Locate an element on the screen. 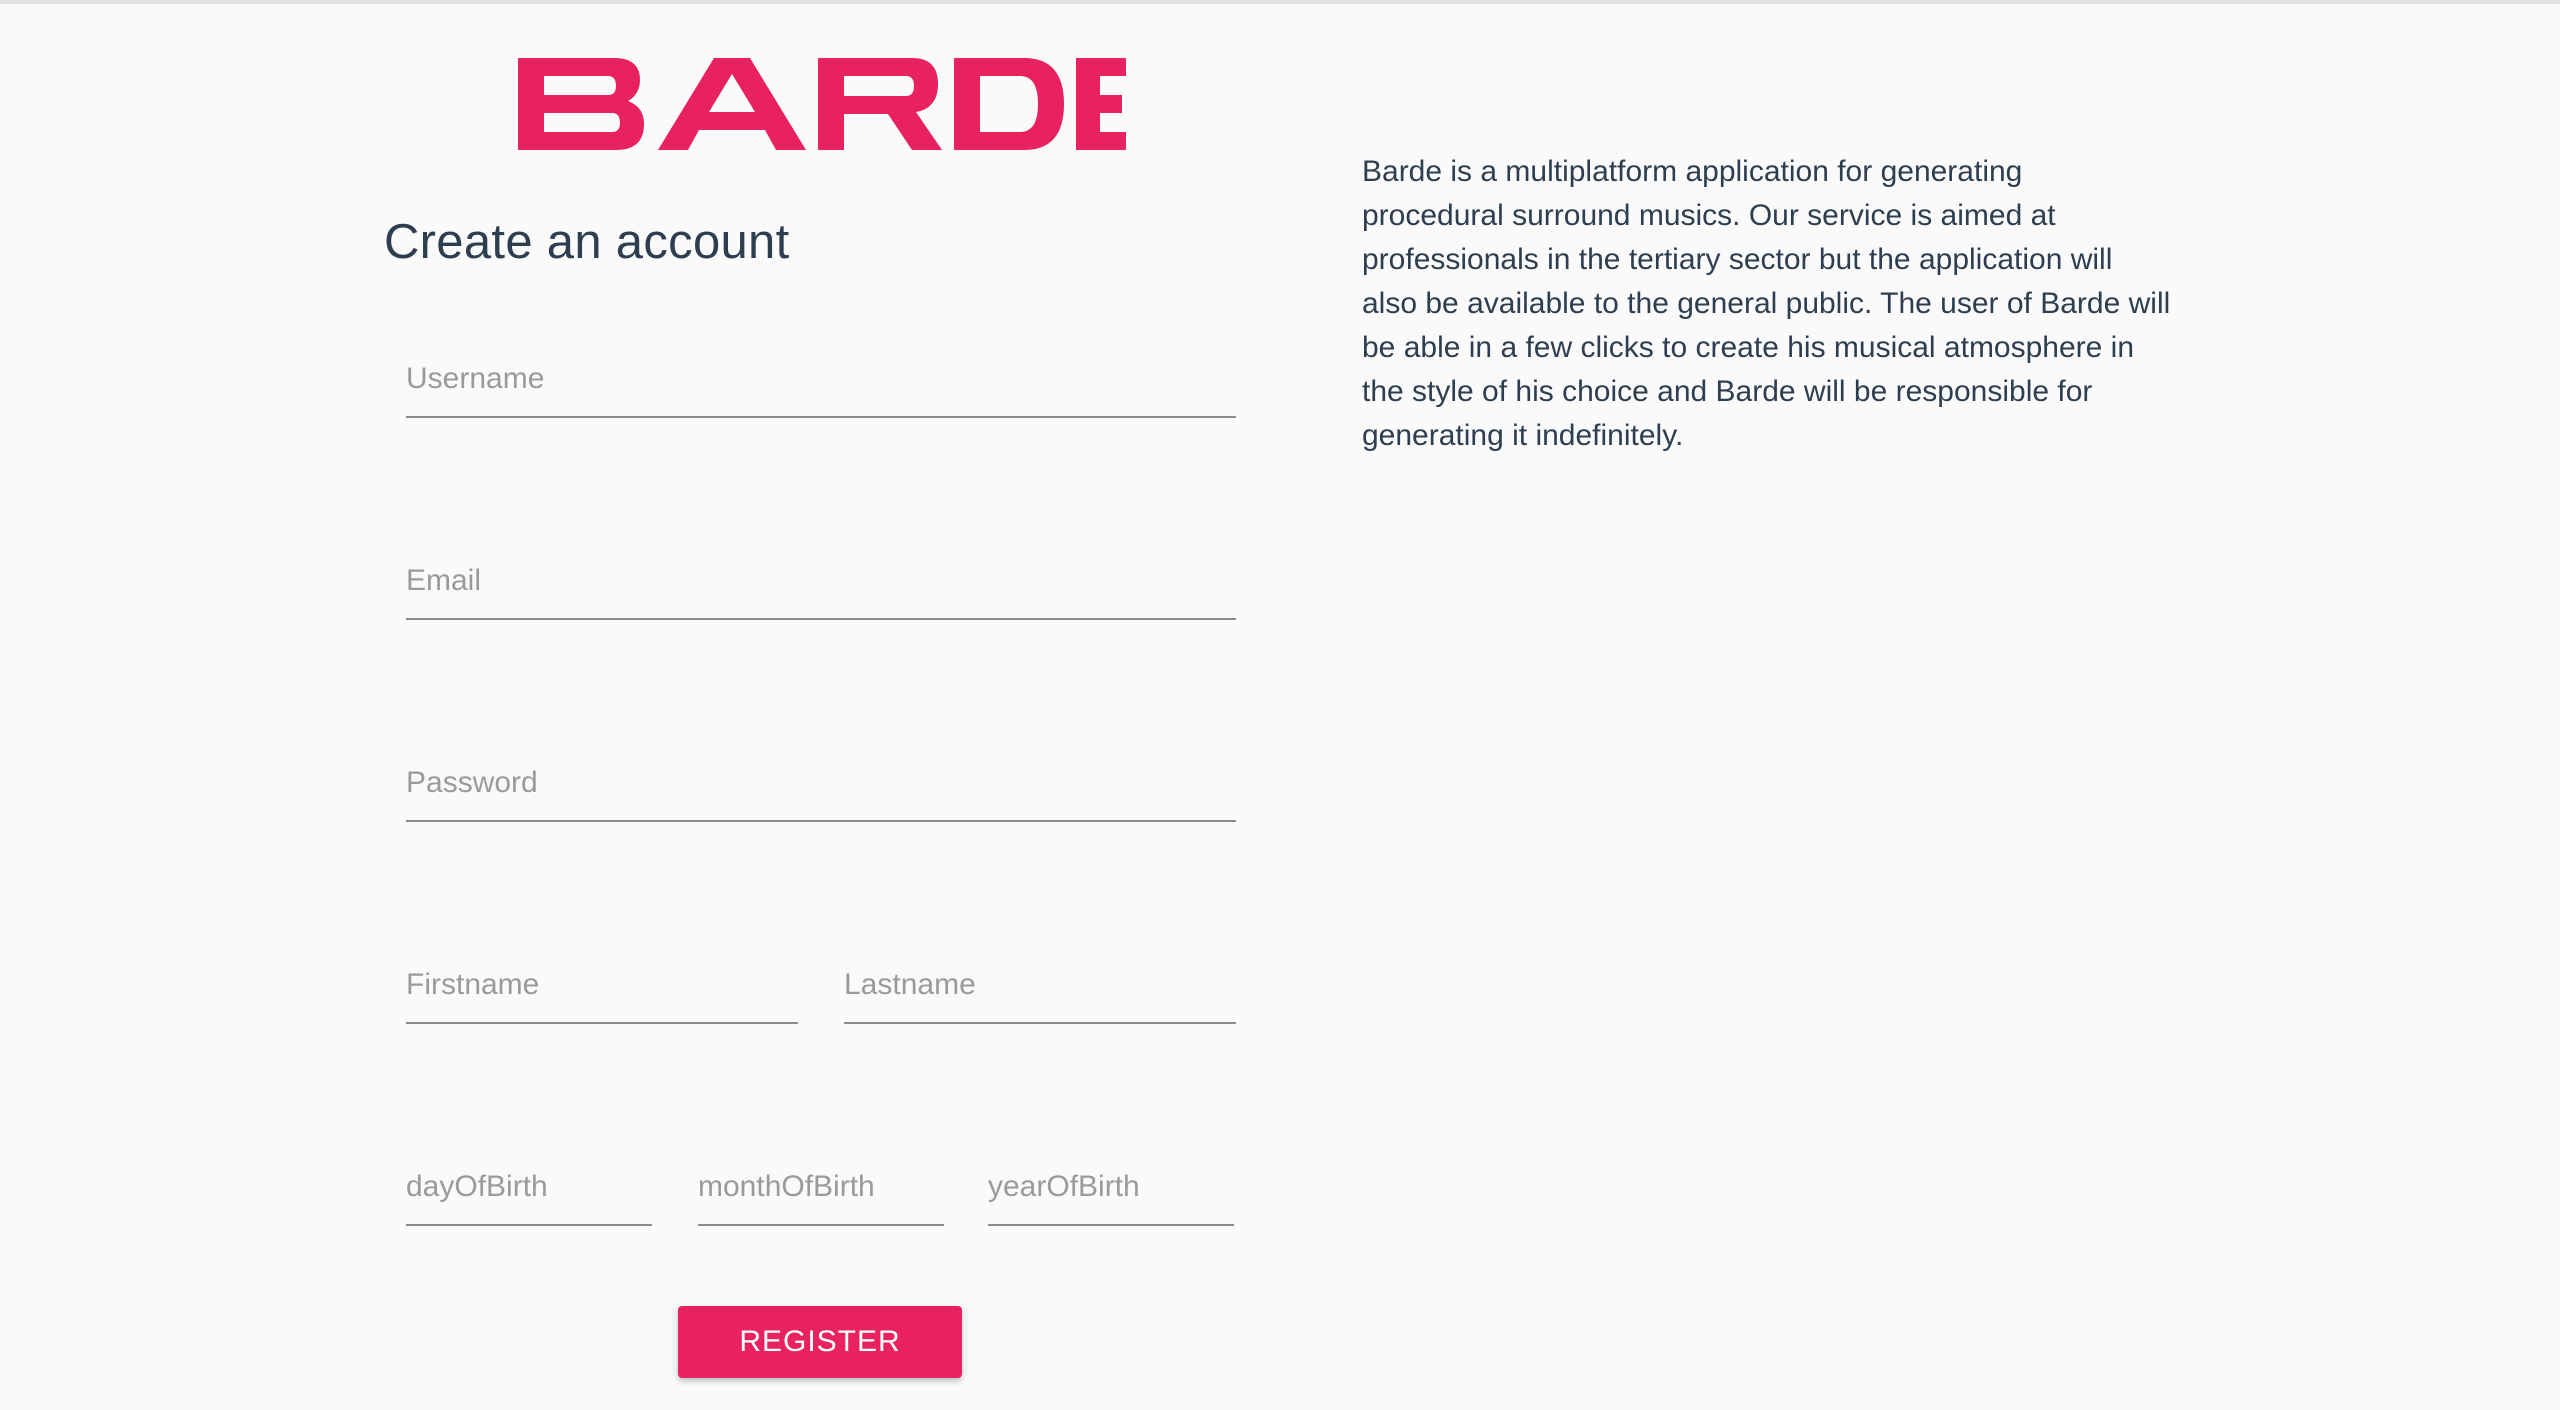 Image resolution: width=2560 pixels, height=1410 pixels. password-input is located at coordinates (821, 784).